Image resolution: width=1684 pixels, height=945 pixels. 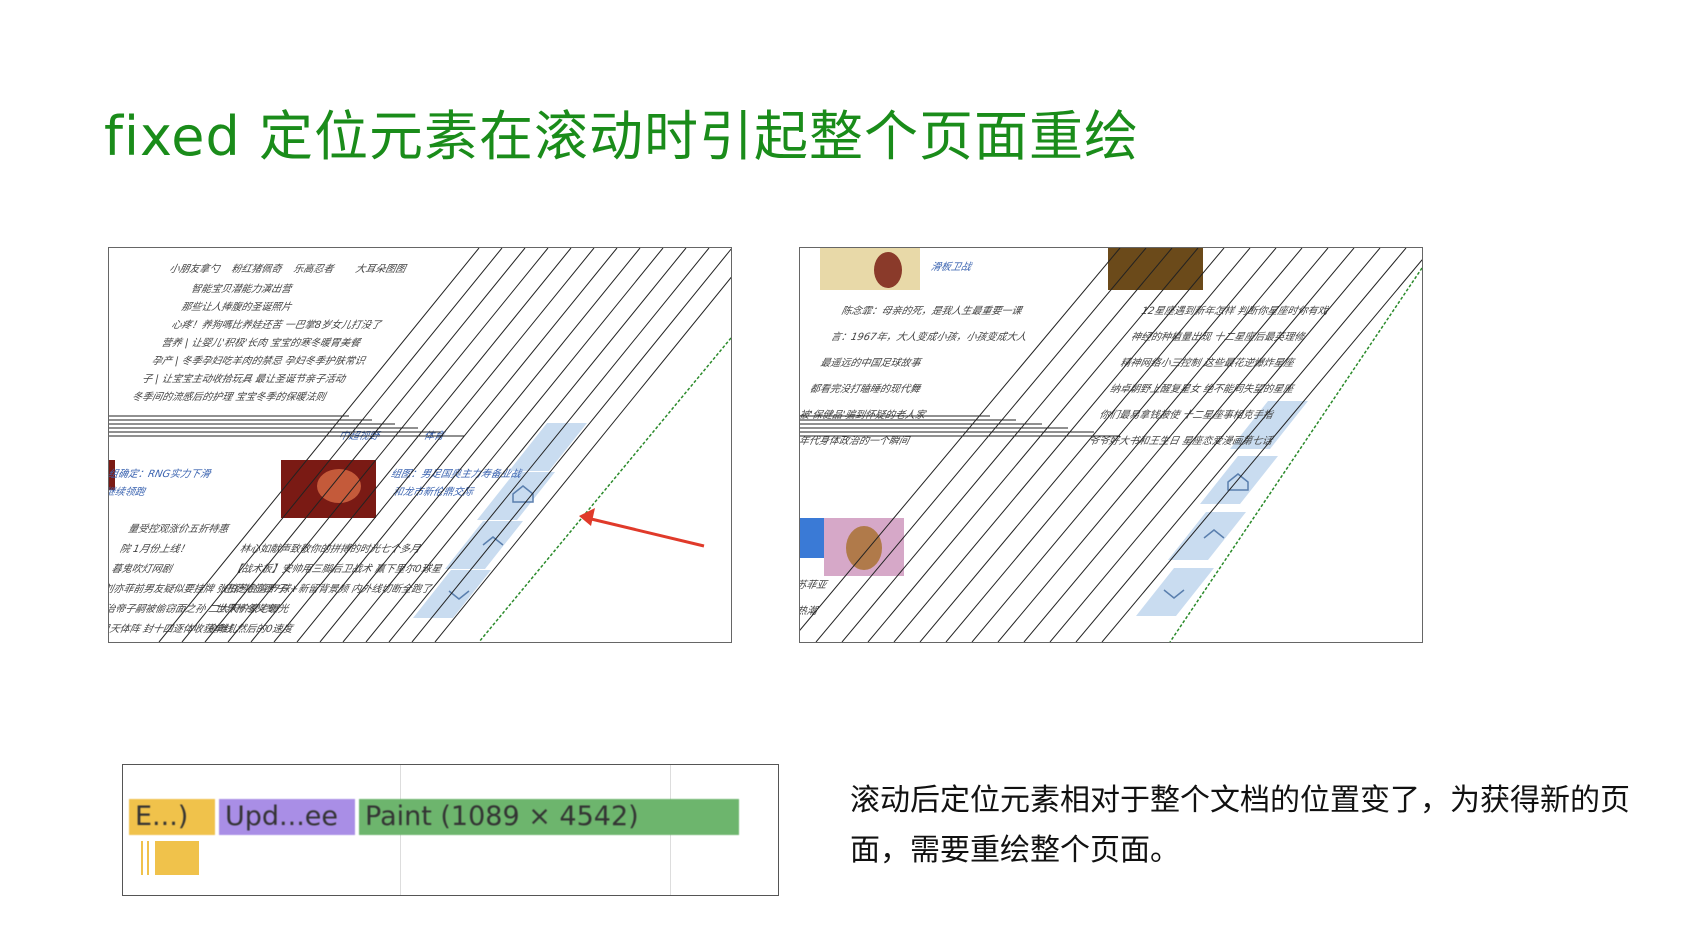 What do you see at coordinates (549, 817) in the screenshot?
I see `timeline-event-paint: Paint (1089 × 4542)` at bounding box center [549, 817].